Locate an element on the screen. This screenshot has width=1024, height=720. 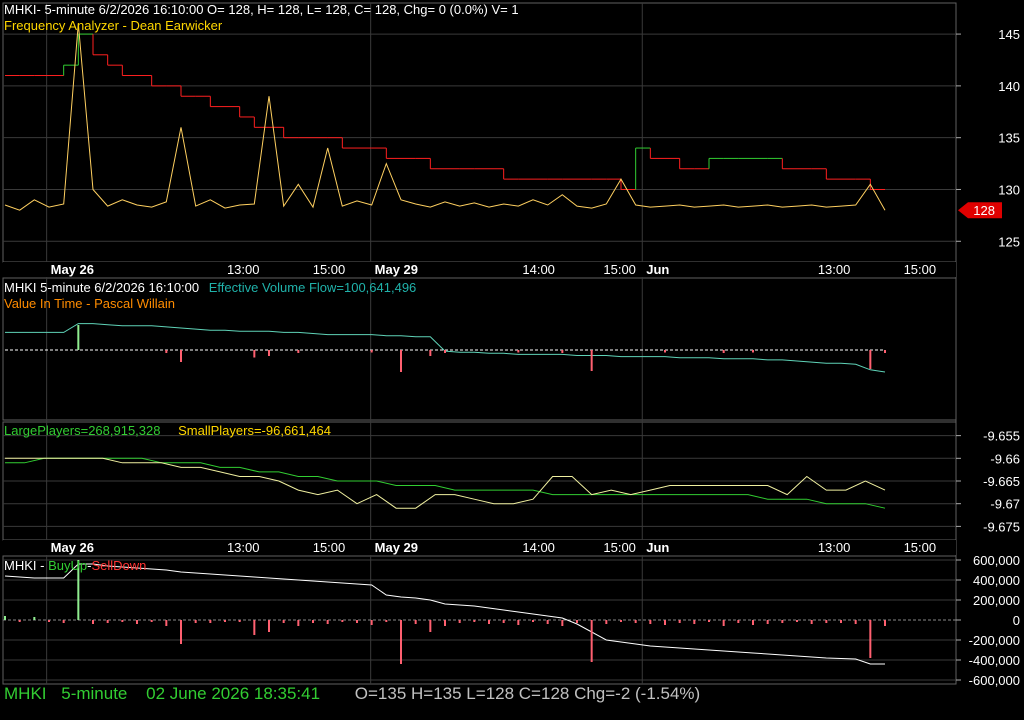
frequency-analyzer-label: Frequency Analyzer - Dean Earwicker is located at coordinates (113, 25).